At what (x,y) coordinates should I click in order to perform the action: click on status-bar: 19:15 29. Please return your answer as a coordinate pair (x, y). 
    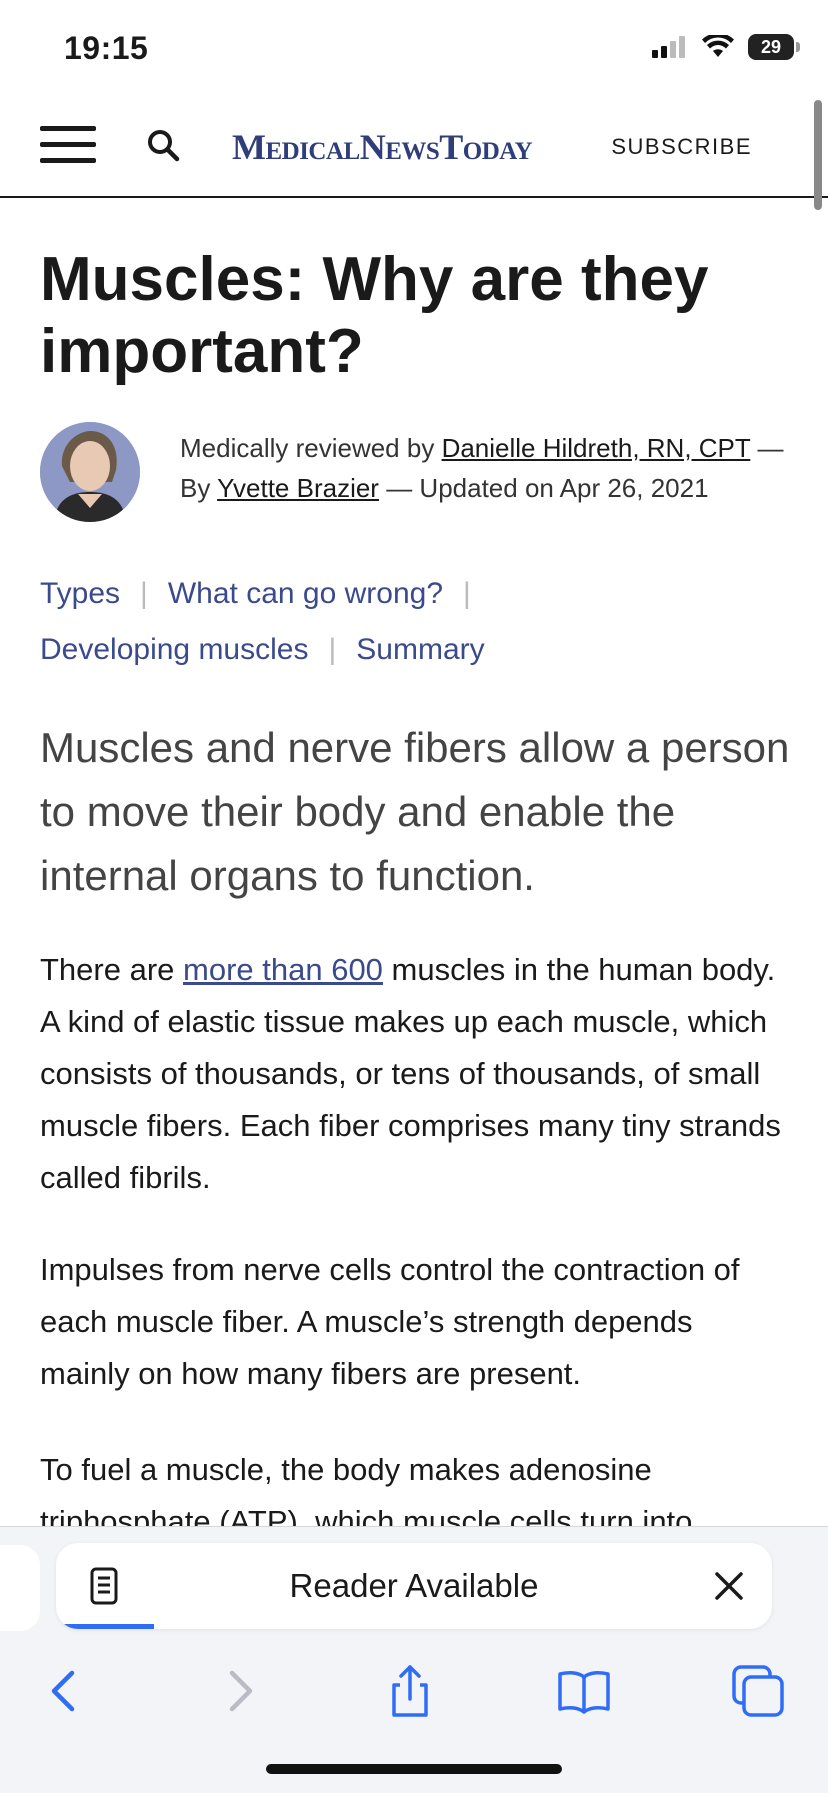
    Looking at the image, I should click on (414, 48).